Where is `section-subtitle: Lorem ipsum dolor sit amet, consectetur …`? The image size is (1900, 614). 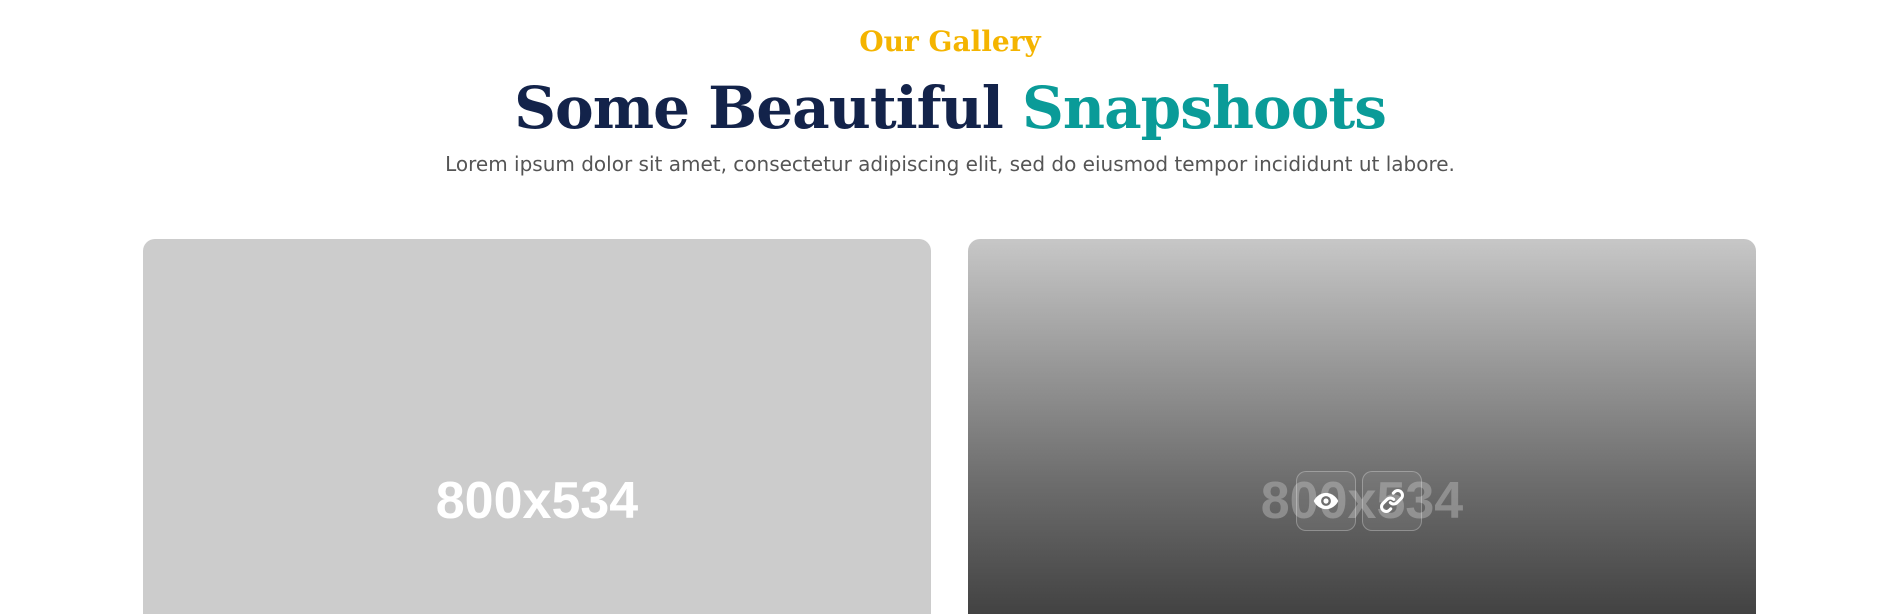
section-subtitle: Lorem ipsum dolor sit amet, consectetur … is located at coordinates (950, 164).